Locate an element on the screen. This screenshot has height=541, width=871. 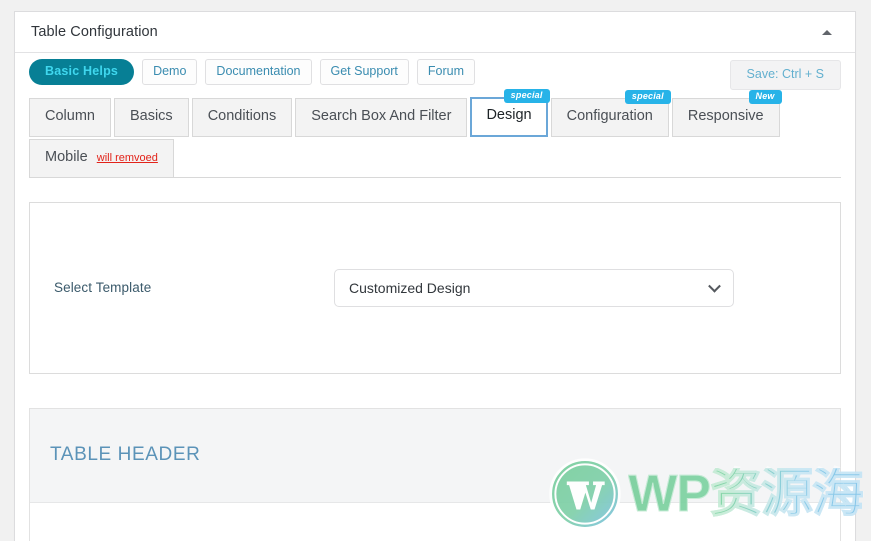
collapse-toggle-button is located at coordinates (827, 32).